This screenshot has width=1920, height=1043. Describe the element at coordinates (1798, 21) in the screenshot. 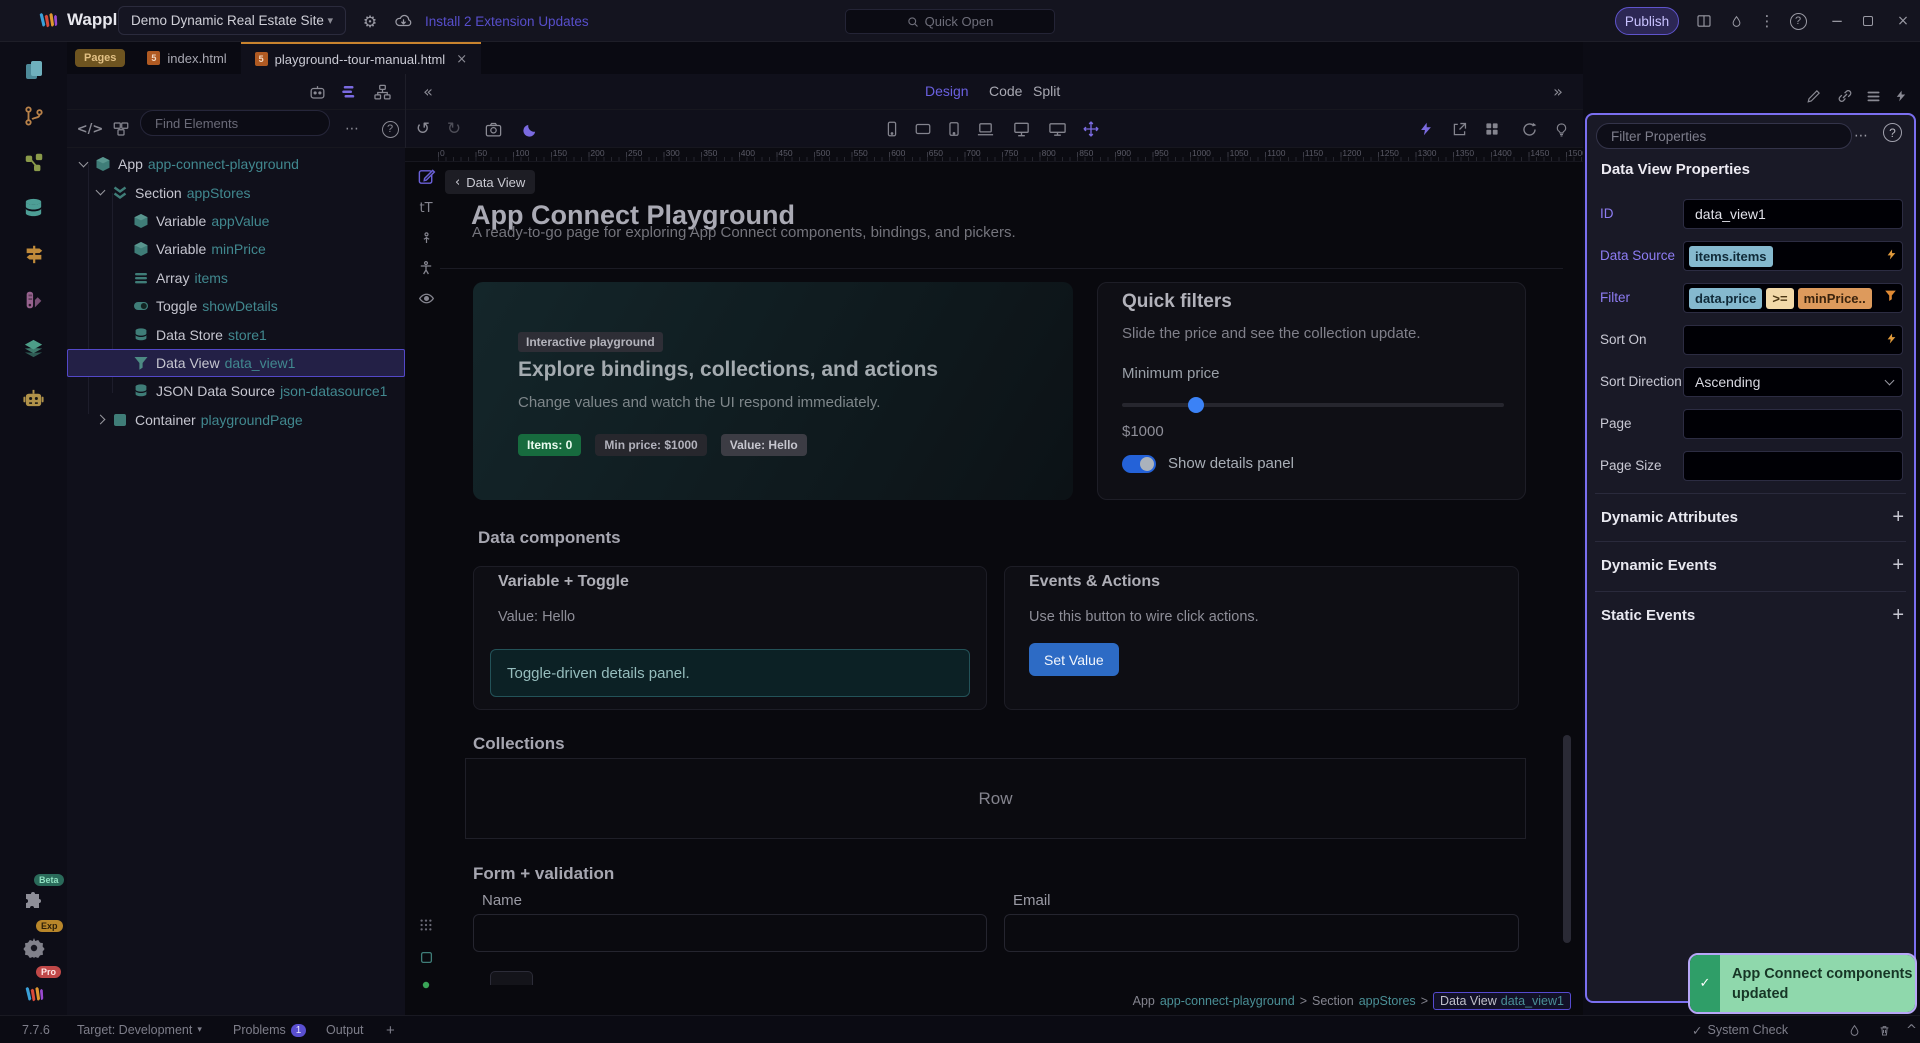

I see `help-icon: ?` at that location.